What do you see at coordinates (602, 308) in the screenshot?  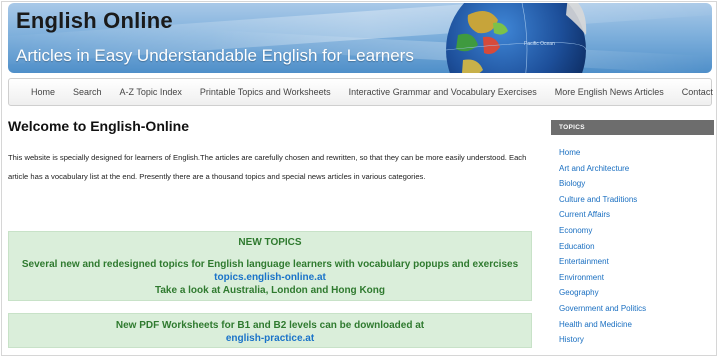 I see `sidebar-item-government-politics: Government and Politics` at bounding box center [602, 308].